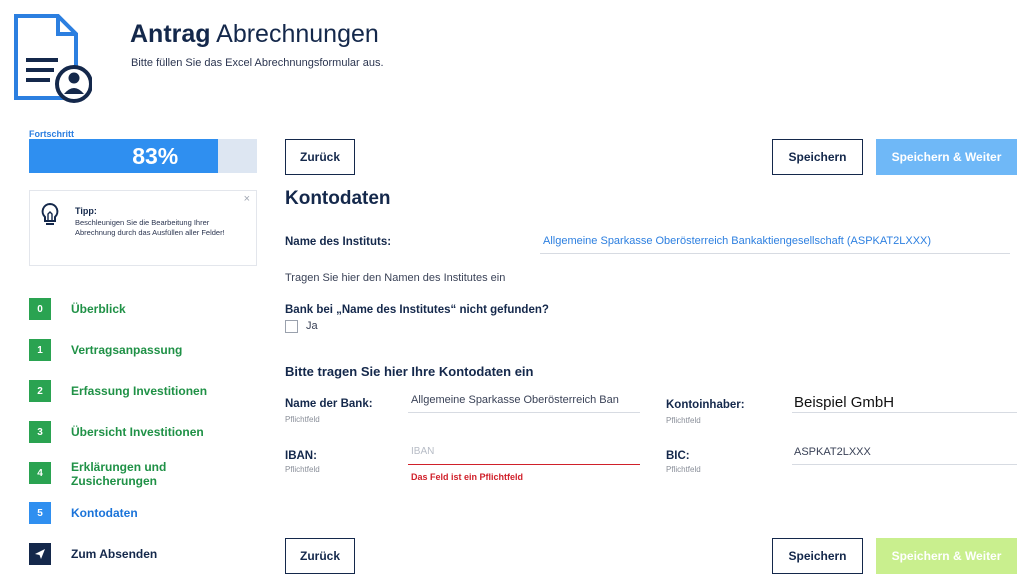 The width and height of the screenshot is (1017, 585). I want to click on iban-error-message: Das Feld ist ein Pflichtfeld, so click(467, 477).